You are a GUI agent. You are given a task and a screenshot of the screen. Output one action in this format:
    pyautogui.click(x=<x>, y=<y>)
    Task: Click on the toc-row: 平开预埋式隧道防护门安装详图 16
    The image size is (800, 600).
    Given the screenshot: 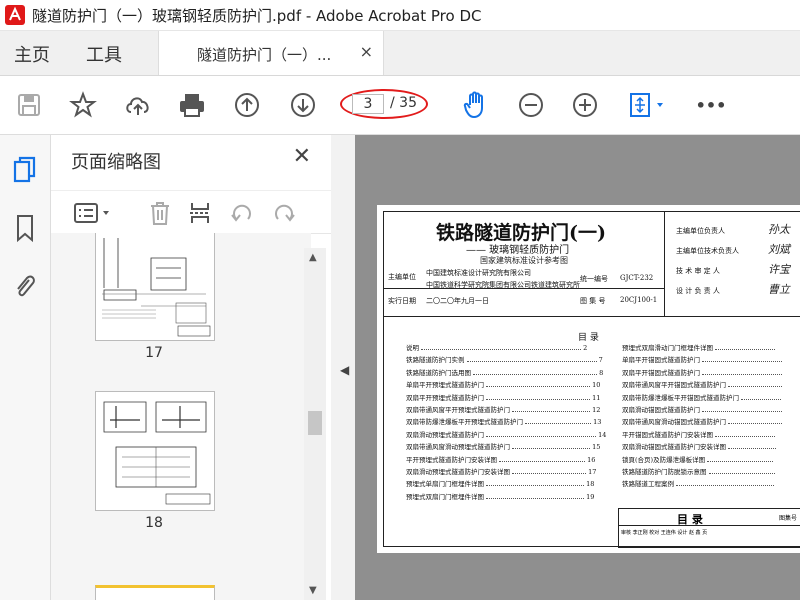 What is the action you would take?
    pyautogui.click(x=501, y=459)
    